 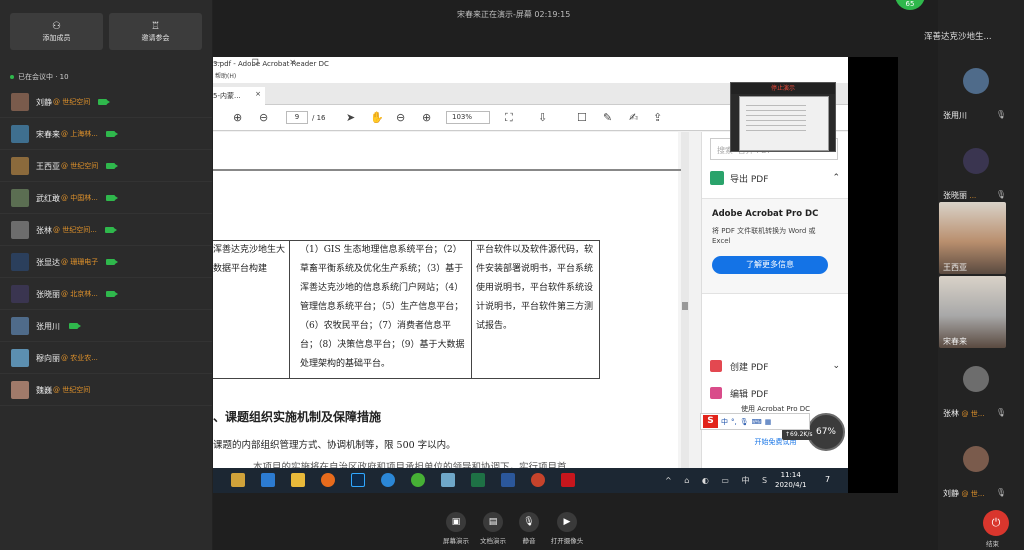 What do you see at coordinates (749, 367) in the screenshot?
I see `create-pdf-label: 创建 PDF` at bounding box center [749, 367].